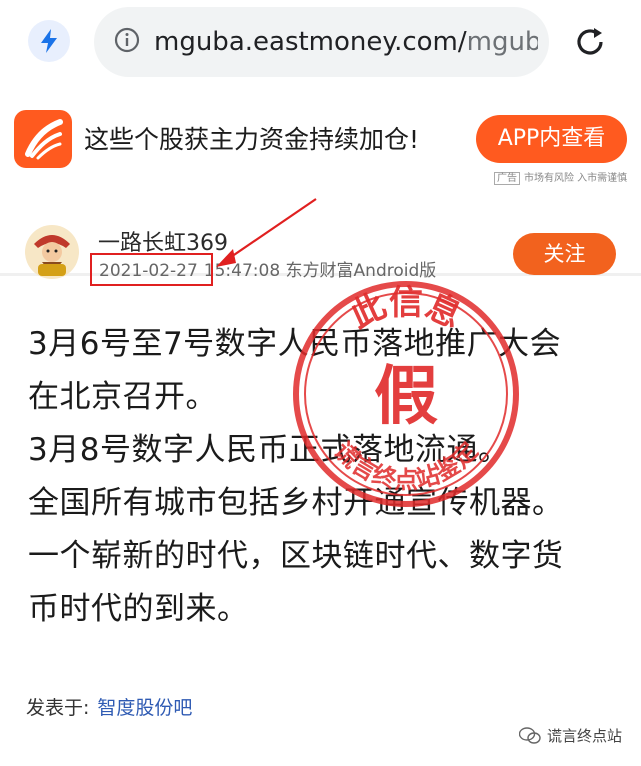 The width and height of the screenshot is (641, 766). I want to click on wechat-icon, so click(530, 735).